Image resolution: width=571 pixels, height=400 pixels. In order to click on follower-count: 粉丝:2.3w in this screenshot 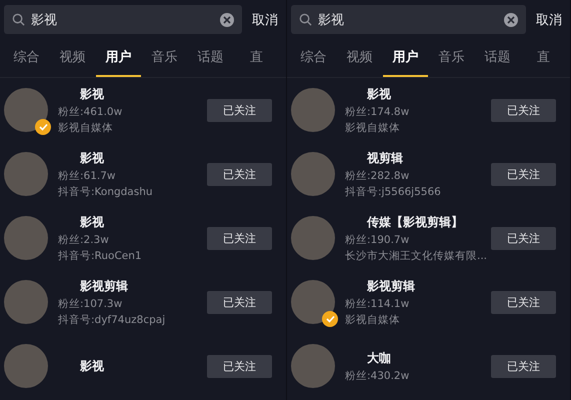, I will do `click(84, 239)`.